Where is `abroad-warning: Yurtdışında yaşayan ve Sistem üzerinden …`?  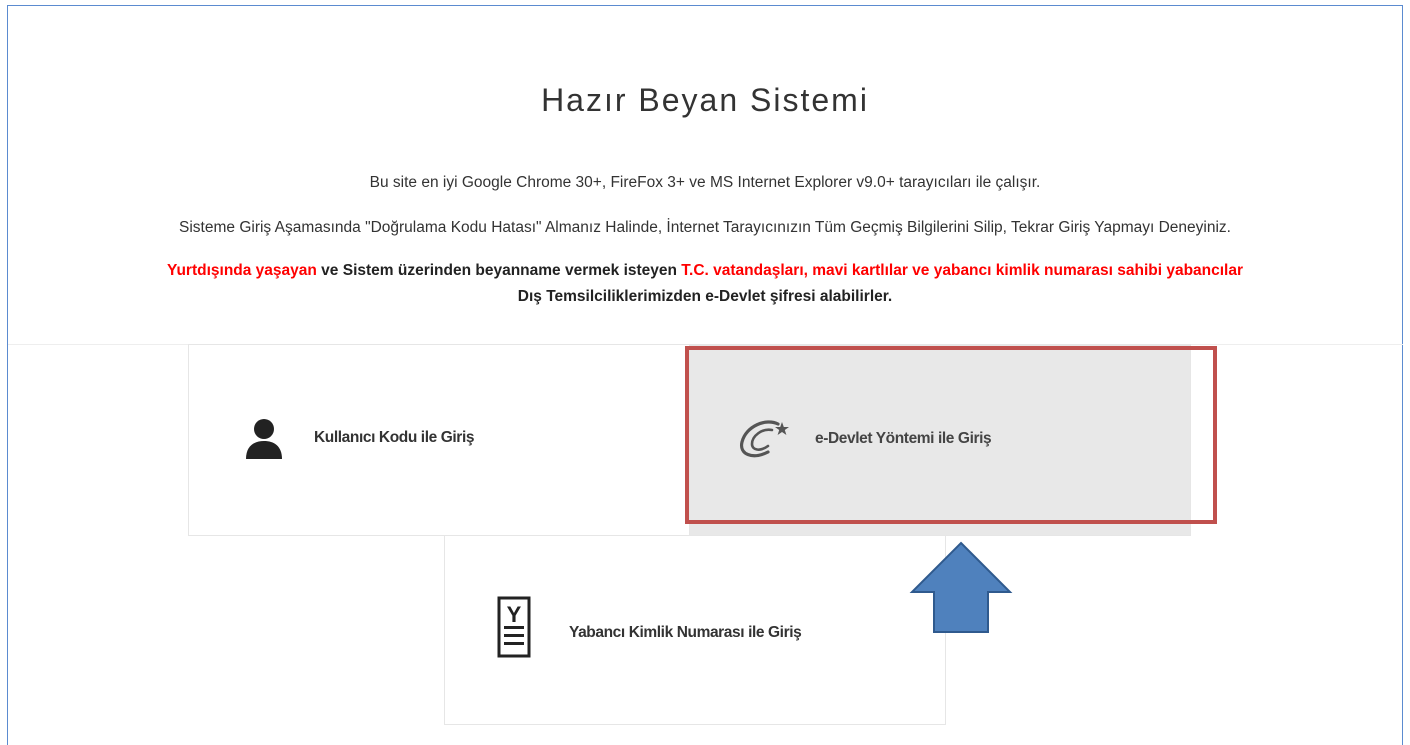 abroad-warning: Yurtdışında yaşayan ve Sistem üzerinden … is located at coordinates (705, 271).